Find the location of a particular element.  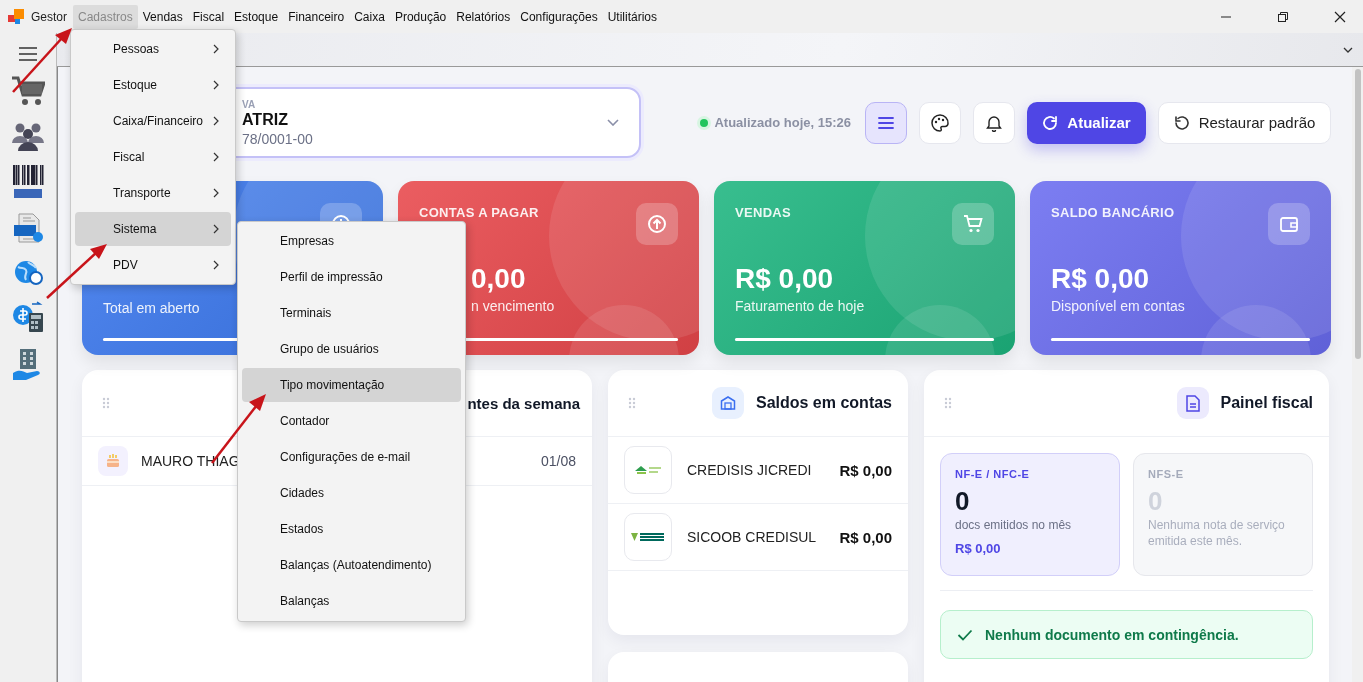

menu-bar-item: Caixa is located at coordinates (369, 16).